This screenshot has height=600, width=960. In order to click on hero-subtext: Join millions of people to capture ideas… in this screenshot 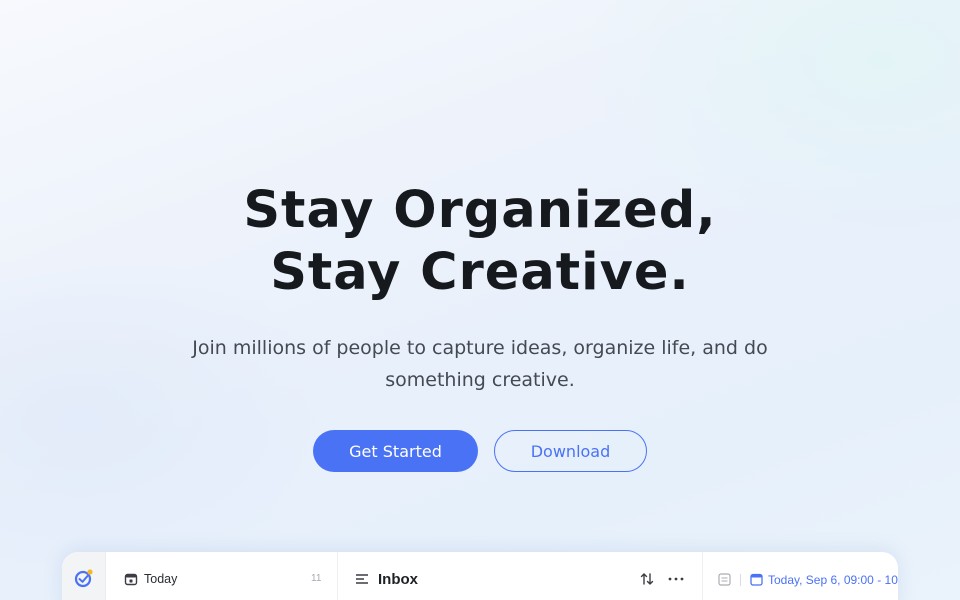, I will do `click(480, 364)`.